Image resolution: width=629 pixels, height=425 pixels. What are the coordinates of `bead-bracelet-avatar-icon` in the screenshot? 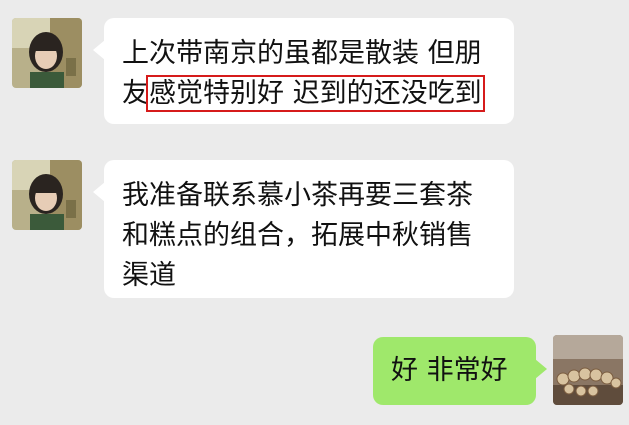 It's located at (588, 370).